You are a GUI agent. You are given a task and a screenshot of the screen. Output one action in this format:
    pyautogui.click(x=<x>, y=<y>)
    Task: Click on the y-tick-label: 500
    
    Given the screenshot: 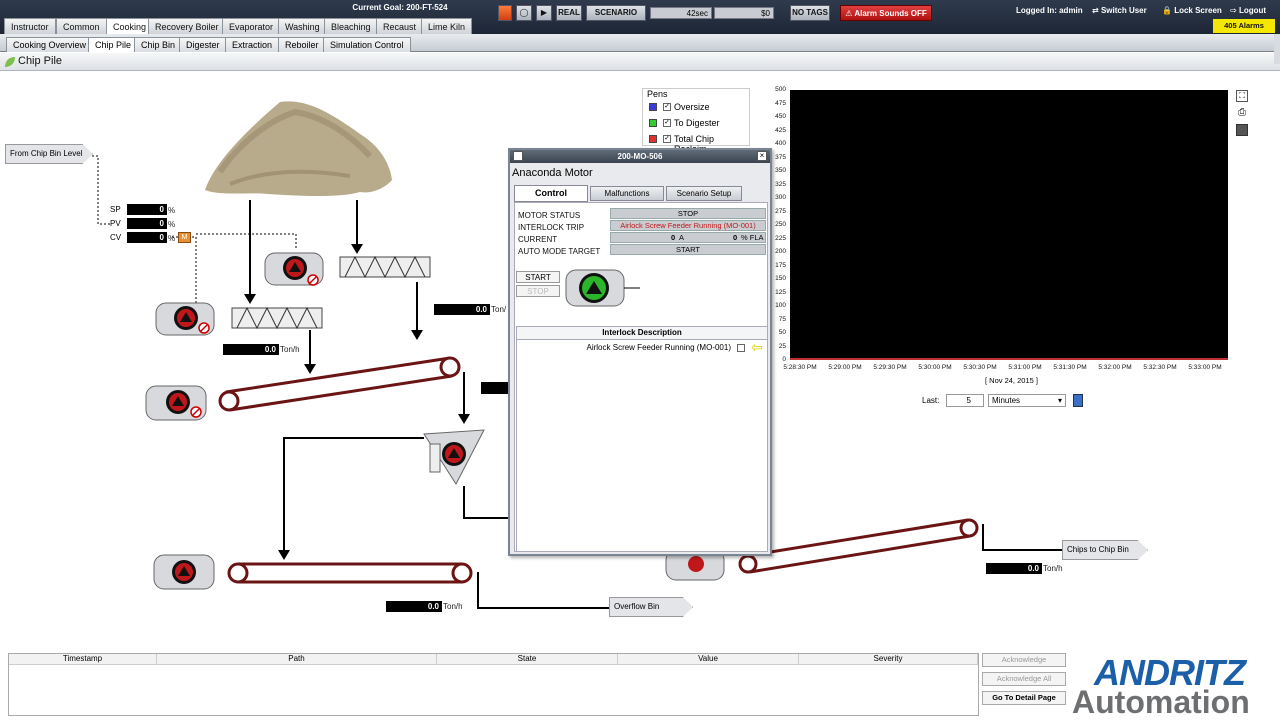 What is the action you would take?
    pyautogui.click(x=780, y=89)
    